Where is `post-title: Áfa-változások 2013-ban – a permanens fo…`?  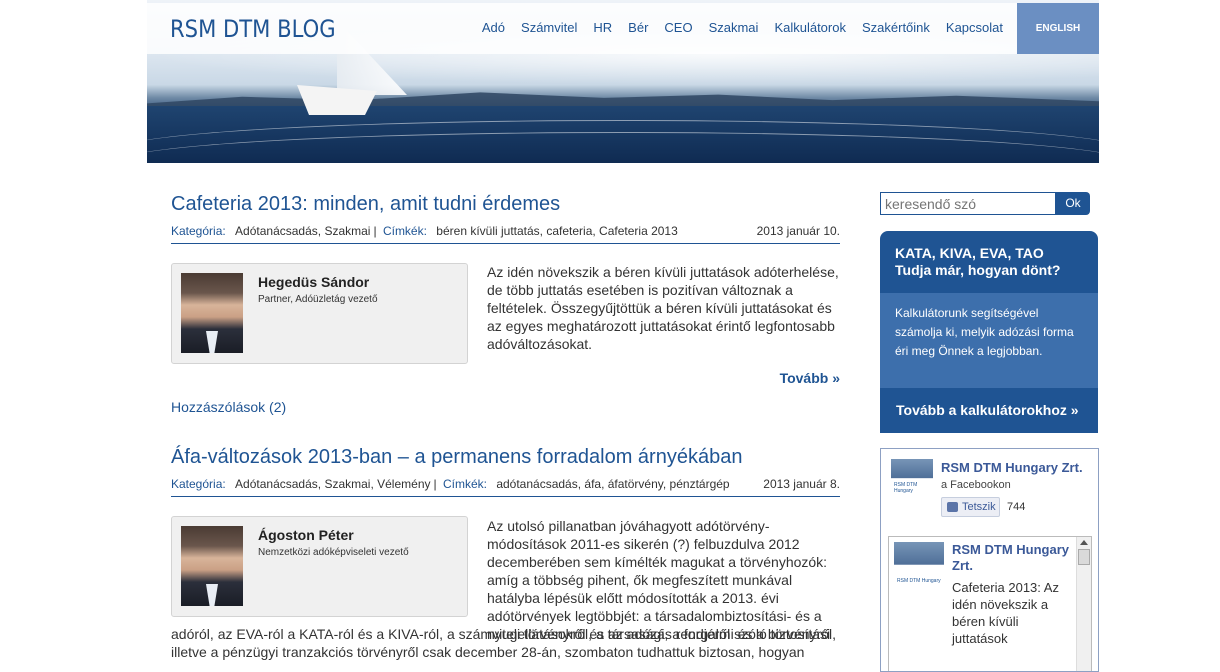
post-title: Áfa-változások 2013-ban – a permanens fo… is located at coordinates (505, 457).